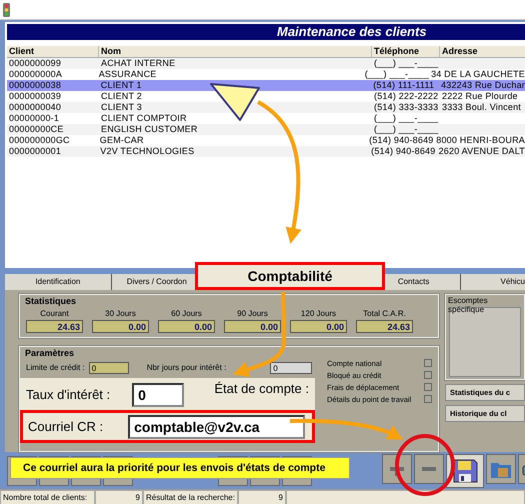 The image size is (525, 504). What do you see at coordinates (149, 129) in the screenshot?
I see `table-cell: ENGLISH CUSTOMER` at bounding box center [149, 129].